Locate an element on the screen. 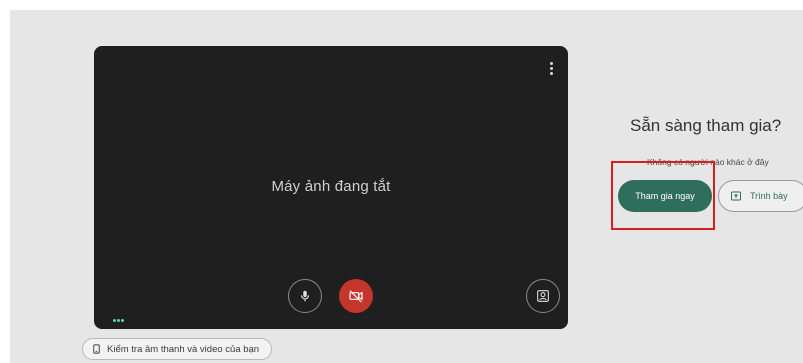 Image resolution: width=803 pixels, height=363 pixels. microphone-button is located at coordinates (305, 296).